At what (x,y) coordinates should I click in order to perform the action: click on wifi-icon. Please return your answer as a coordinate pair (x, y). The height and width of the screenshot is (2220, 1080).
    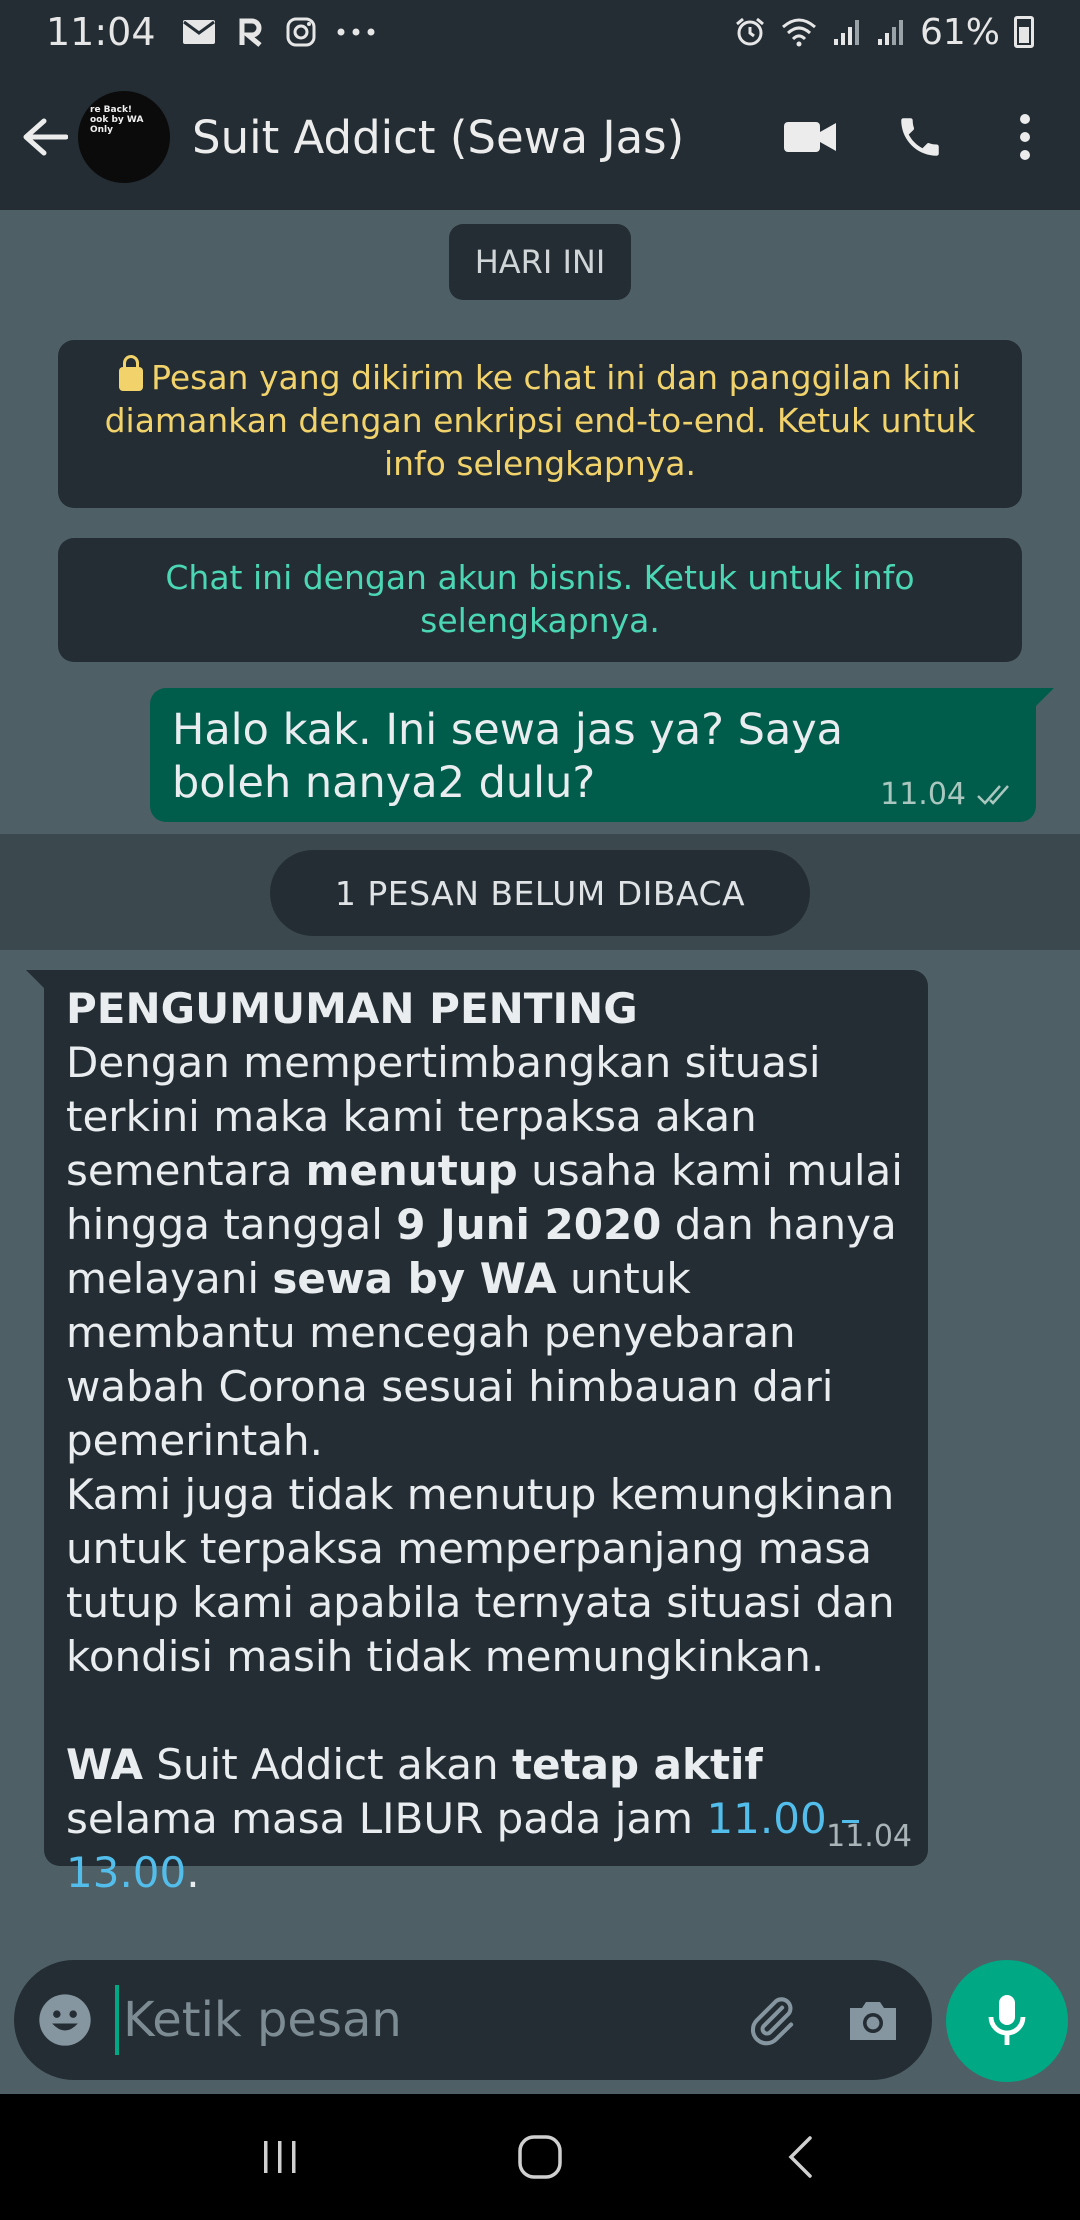
    Looking at the image, I should click on (798, 32).